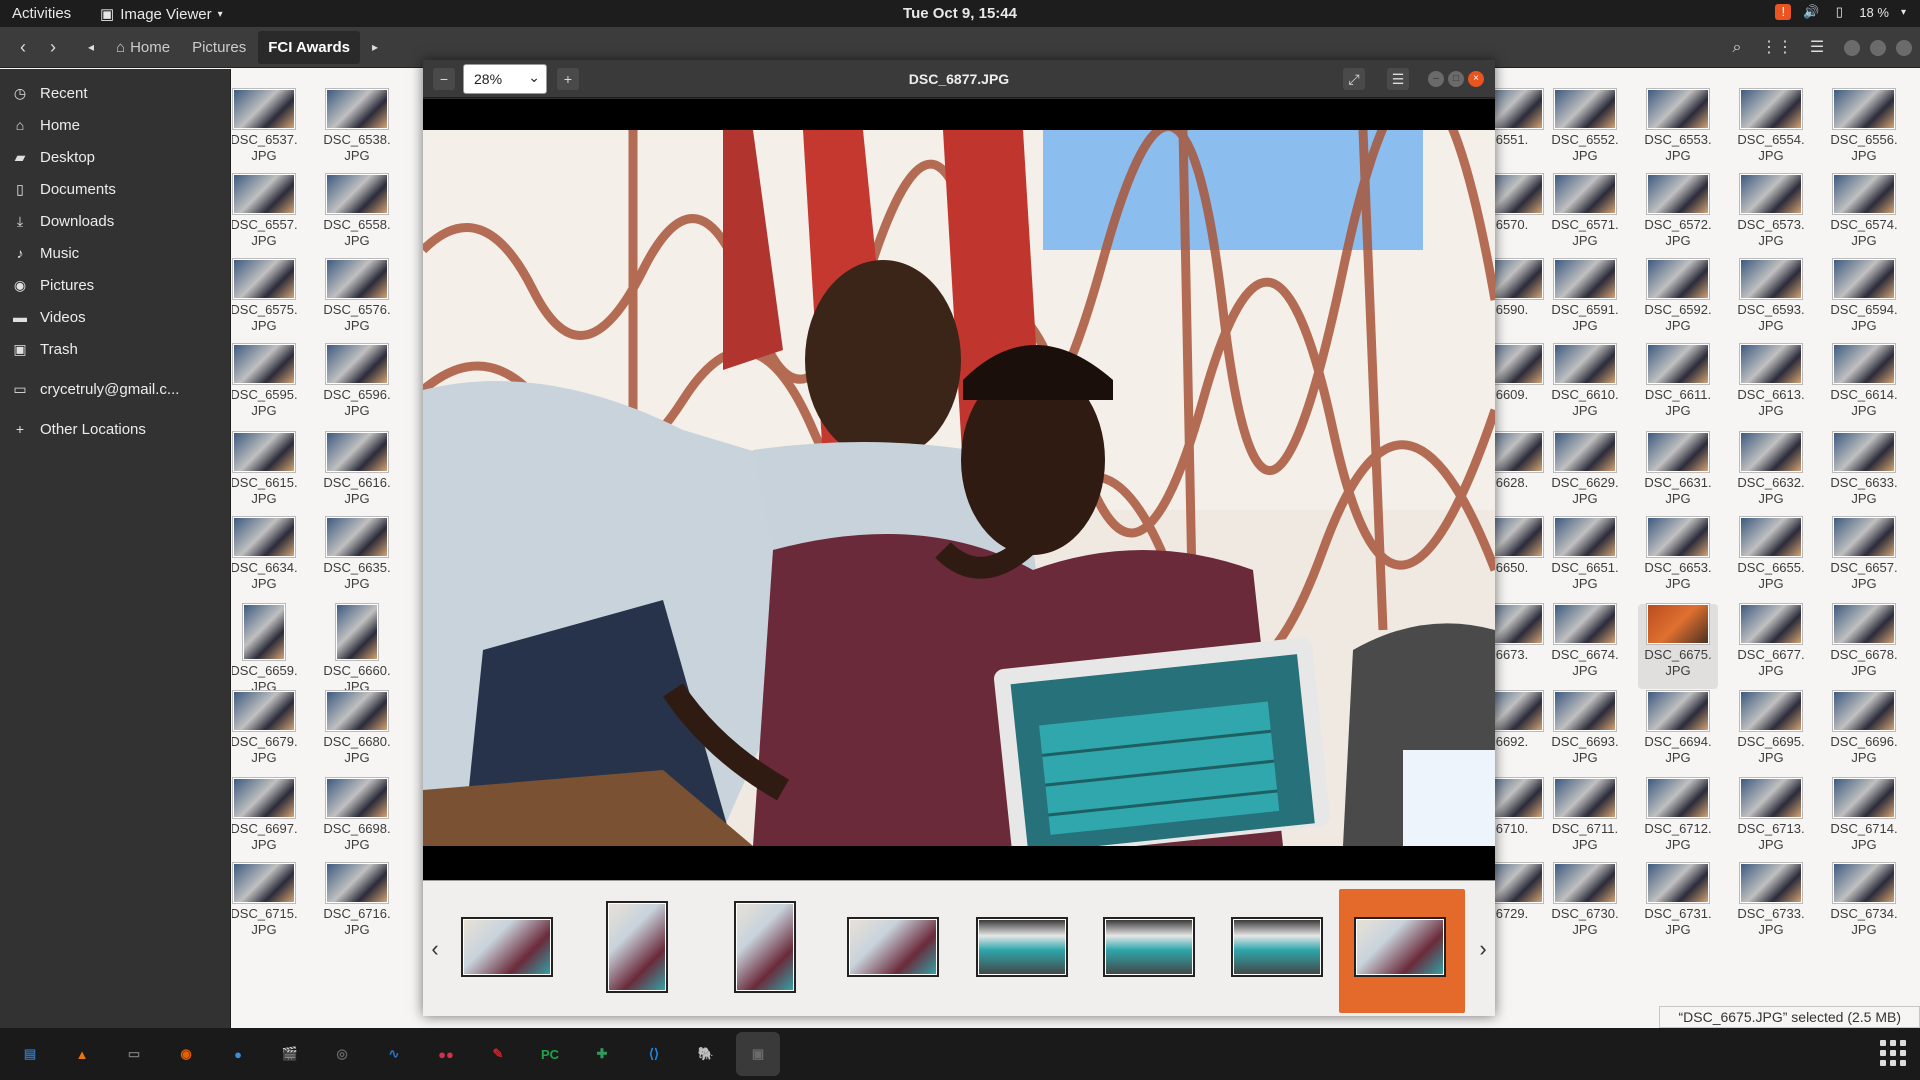 The width and height of the screenshot is (1920, 1080). I want to click on dock-android-studio-icon: ✚, so click(602, 1054).